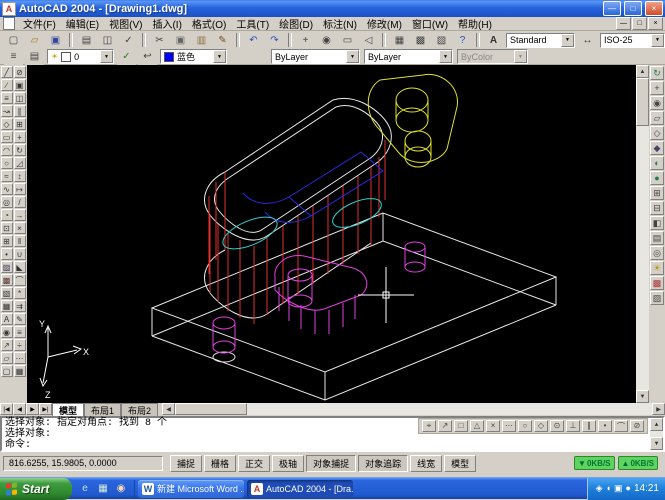  I want to click on render-button: ▩, so click(657, 283).